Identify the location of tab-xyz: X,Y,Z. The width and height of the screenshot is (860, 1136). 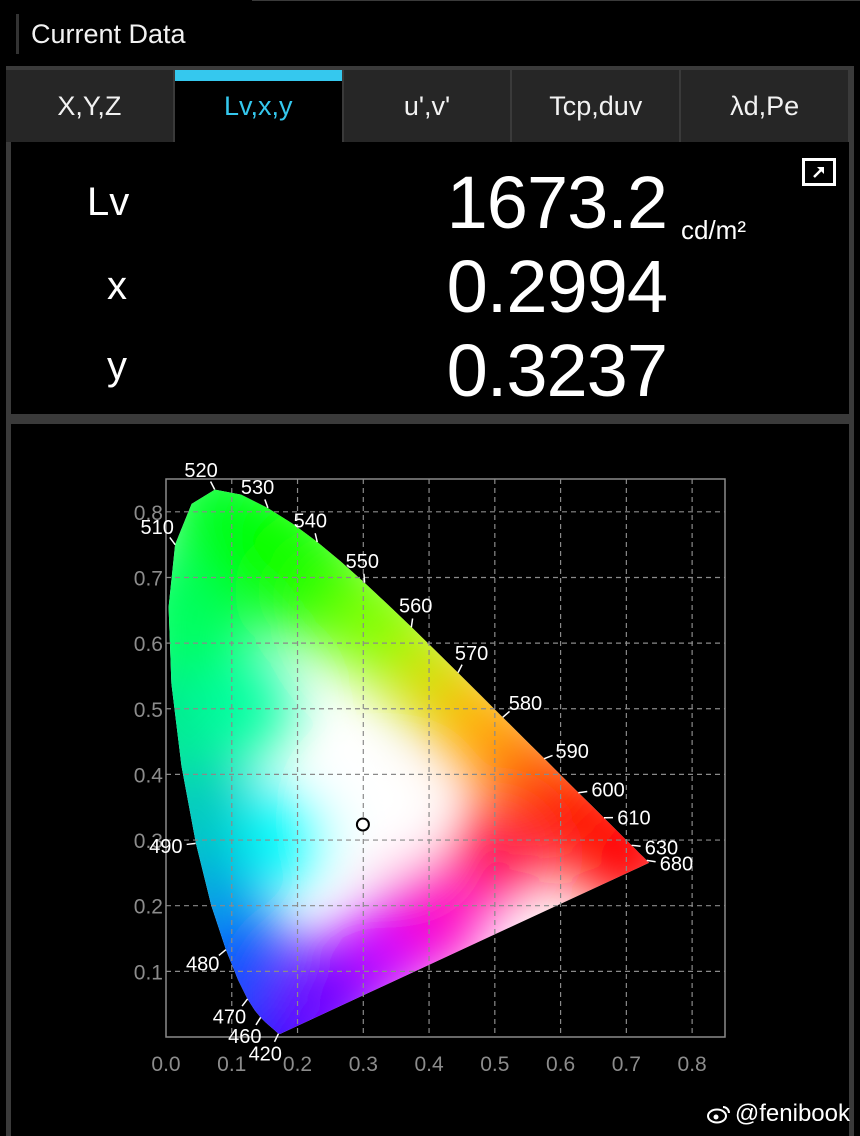
(89, 106).